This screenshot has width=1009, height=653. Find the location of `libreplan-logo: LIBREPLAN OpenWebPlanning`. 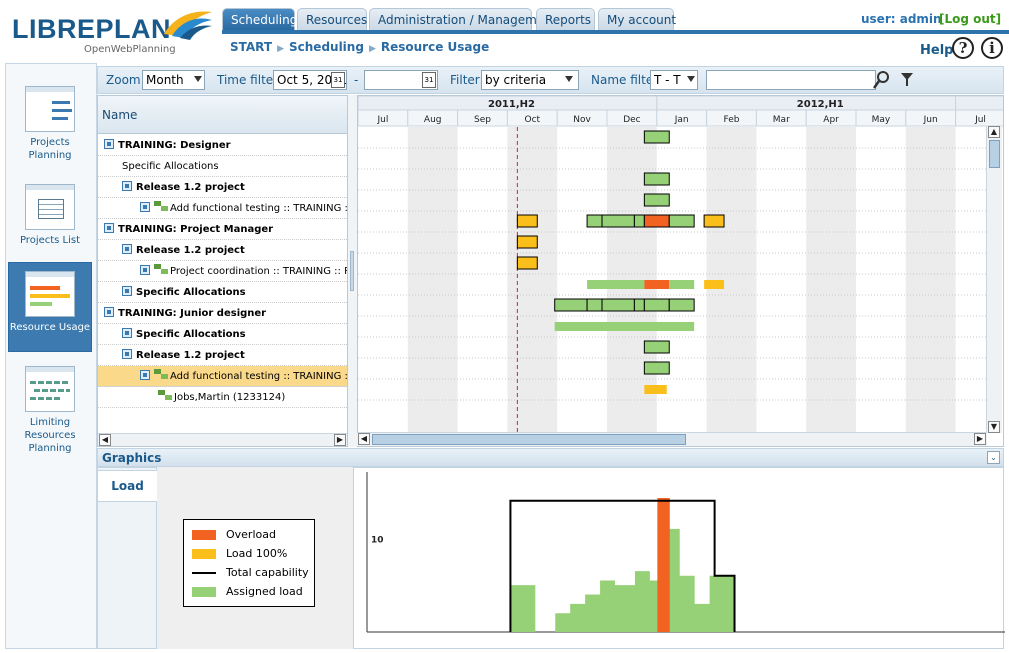

libreplan-logo: LIBREPLAN OpenWebPlanning is located at coordinates (112, 31).